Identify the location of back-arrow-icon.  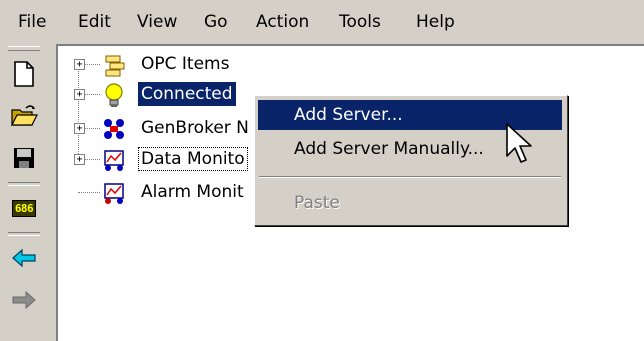
(24, 258).